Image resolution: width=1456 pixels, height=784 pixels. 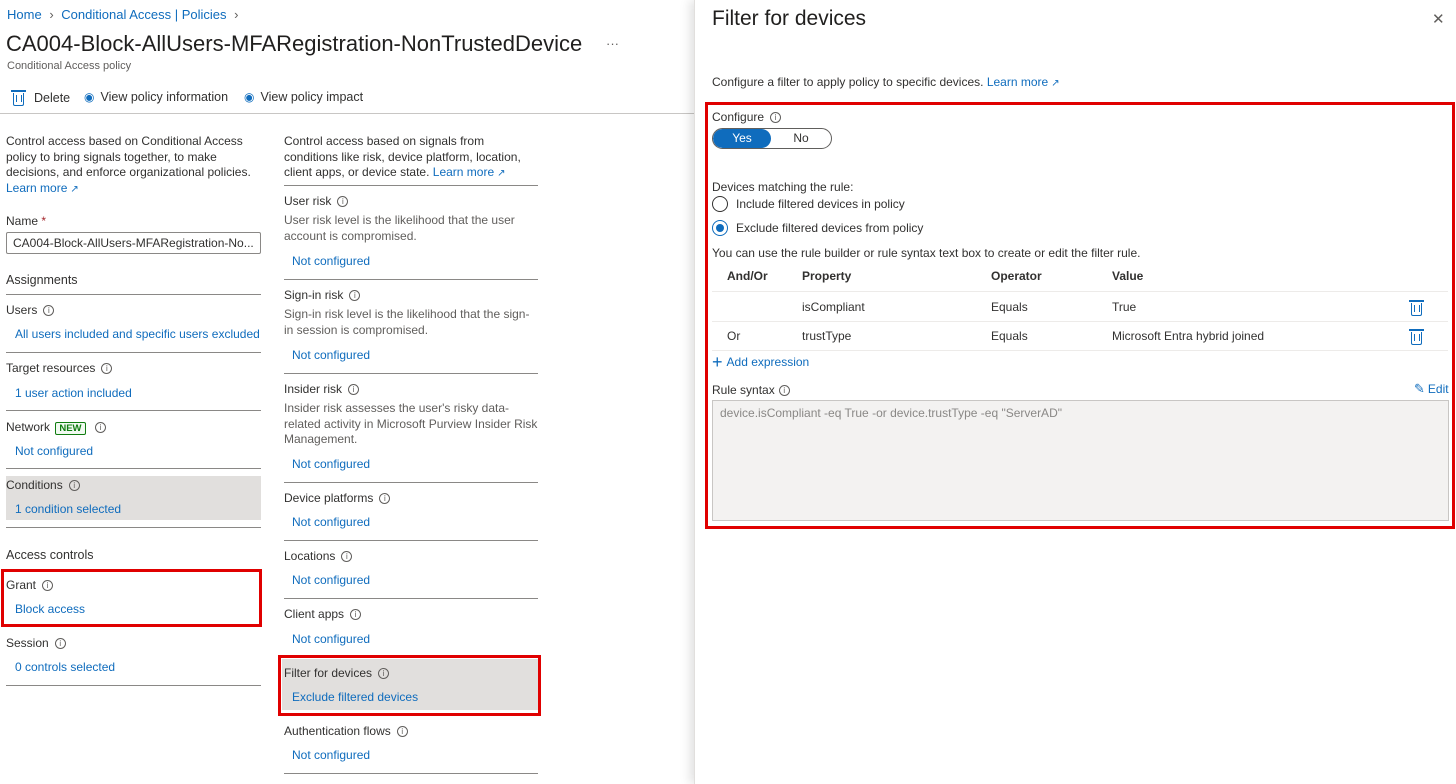 I want to click on configure-label: Configure i, so click(x=747, y=117).